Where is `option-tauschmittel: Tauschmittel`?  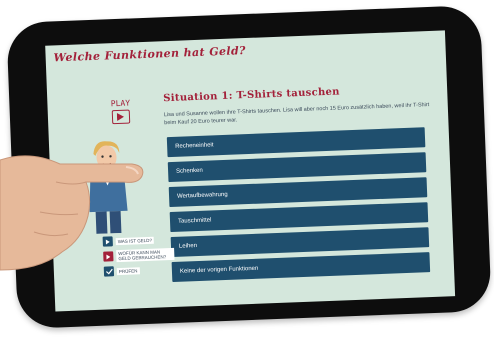
option-tauschmittel: Tauschmittel is located at coordinates (299, 217).